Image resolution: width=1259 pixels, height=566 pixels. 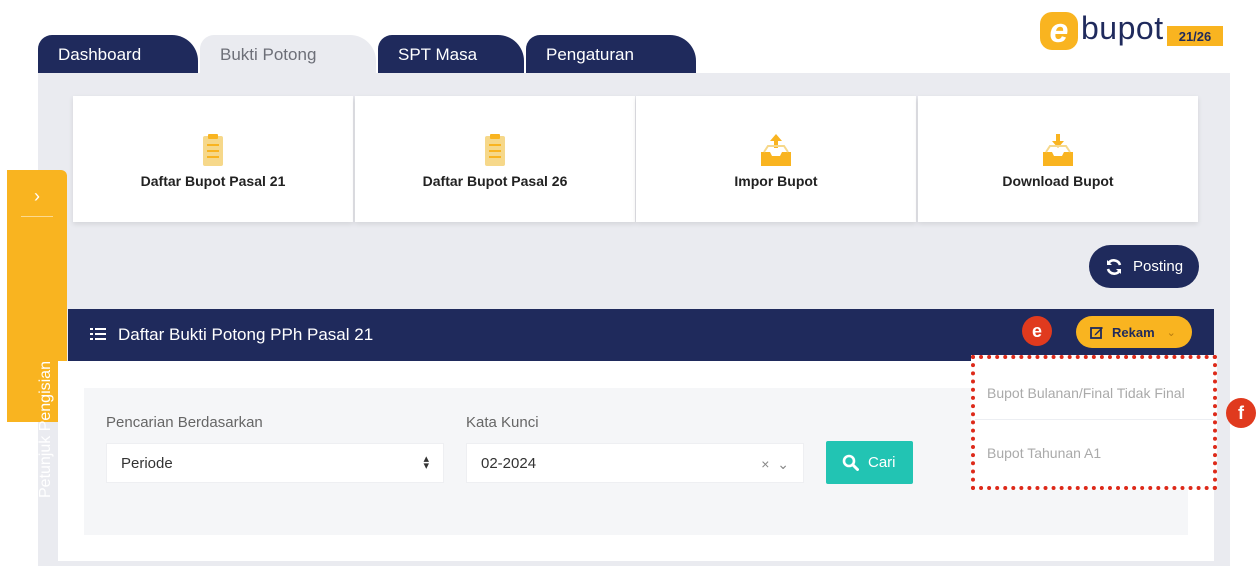 I want to click on list-title: Daftar Bukti Potong PPh Pasal 21, so click(x=246, y=334).